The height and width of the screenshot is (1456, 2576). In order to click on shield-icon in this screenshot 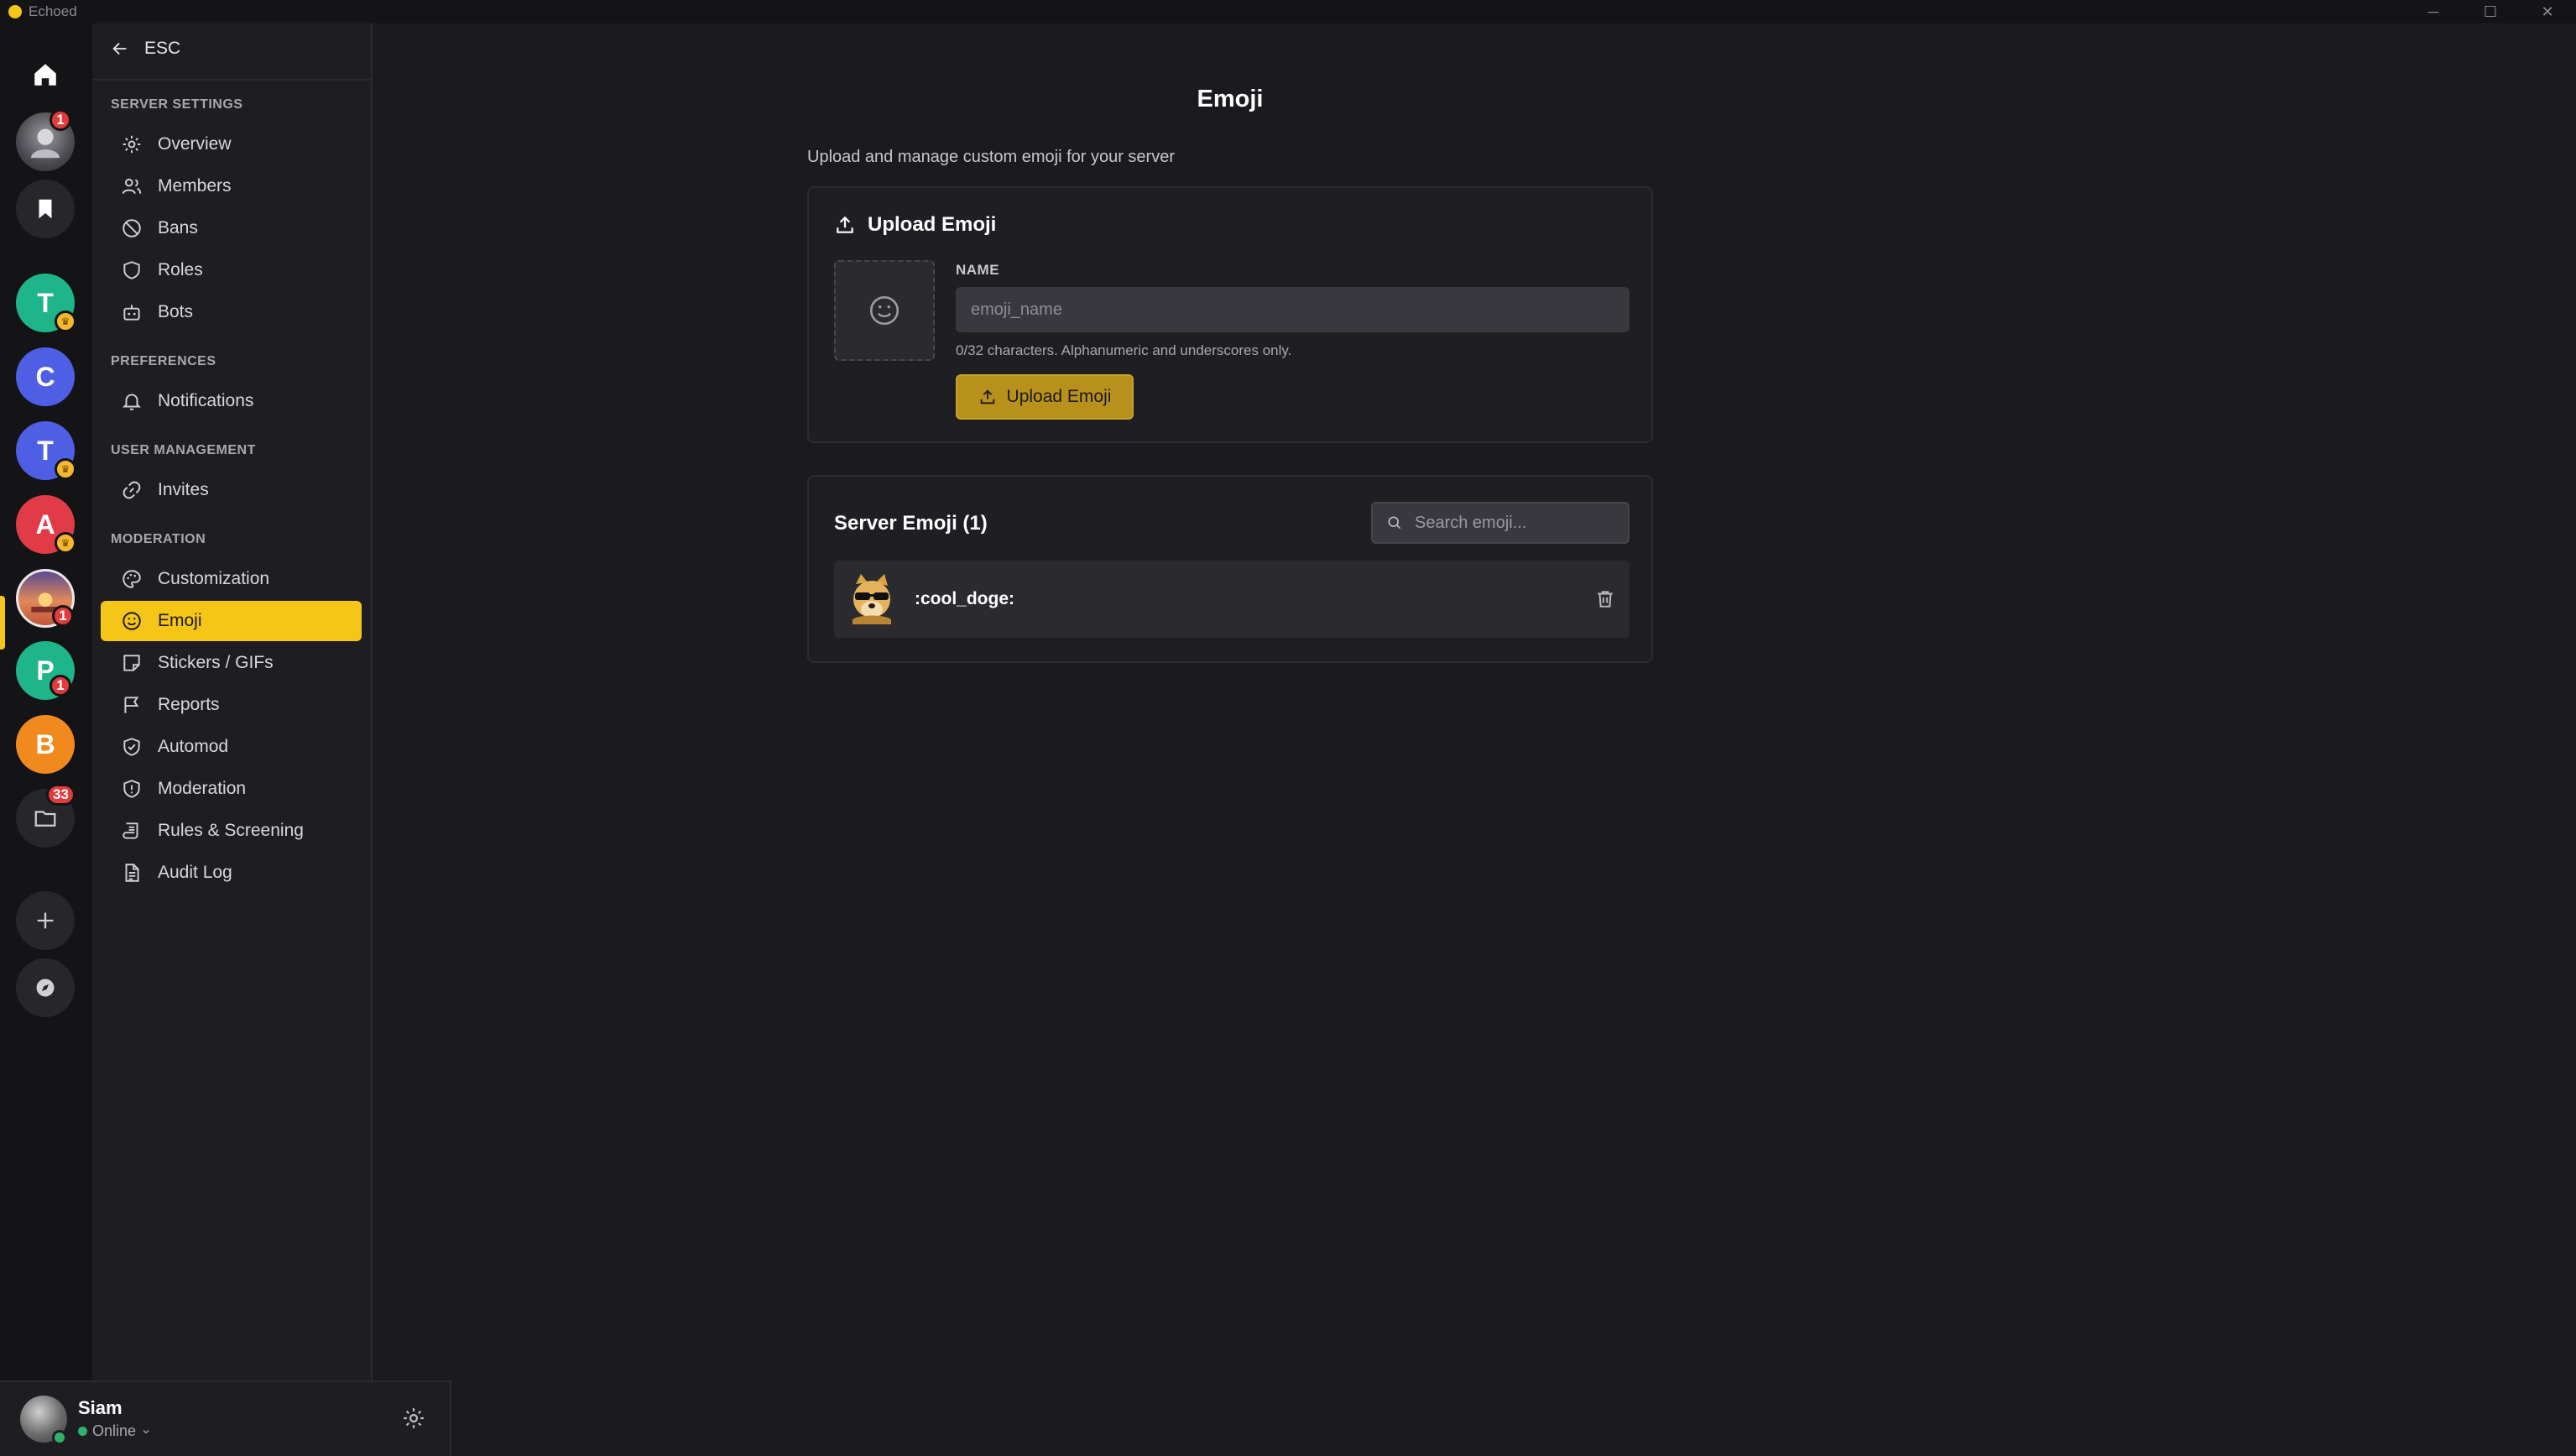, I will do `click(131, 270)`.